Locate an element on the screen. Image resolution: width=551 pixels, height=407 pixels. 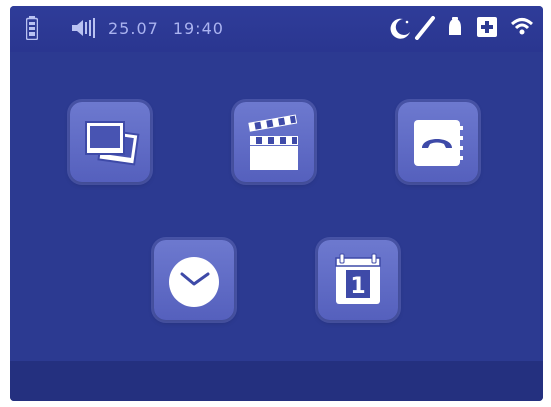
moon-icon is located at coordinates (400, 28).